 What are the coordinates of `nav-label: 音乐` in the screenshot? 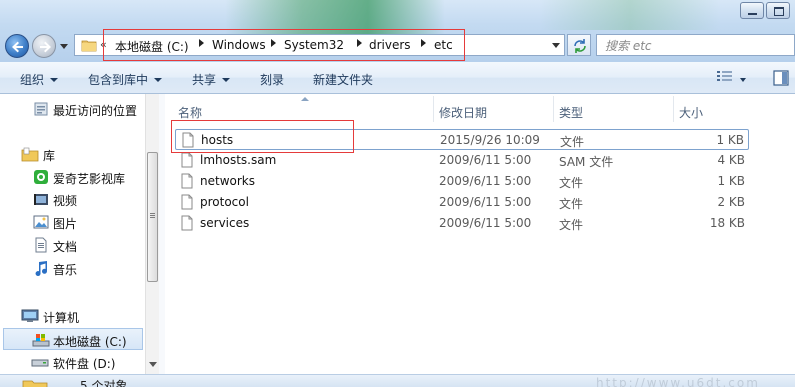 It's located at (65, 270).